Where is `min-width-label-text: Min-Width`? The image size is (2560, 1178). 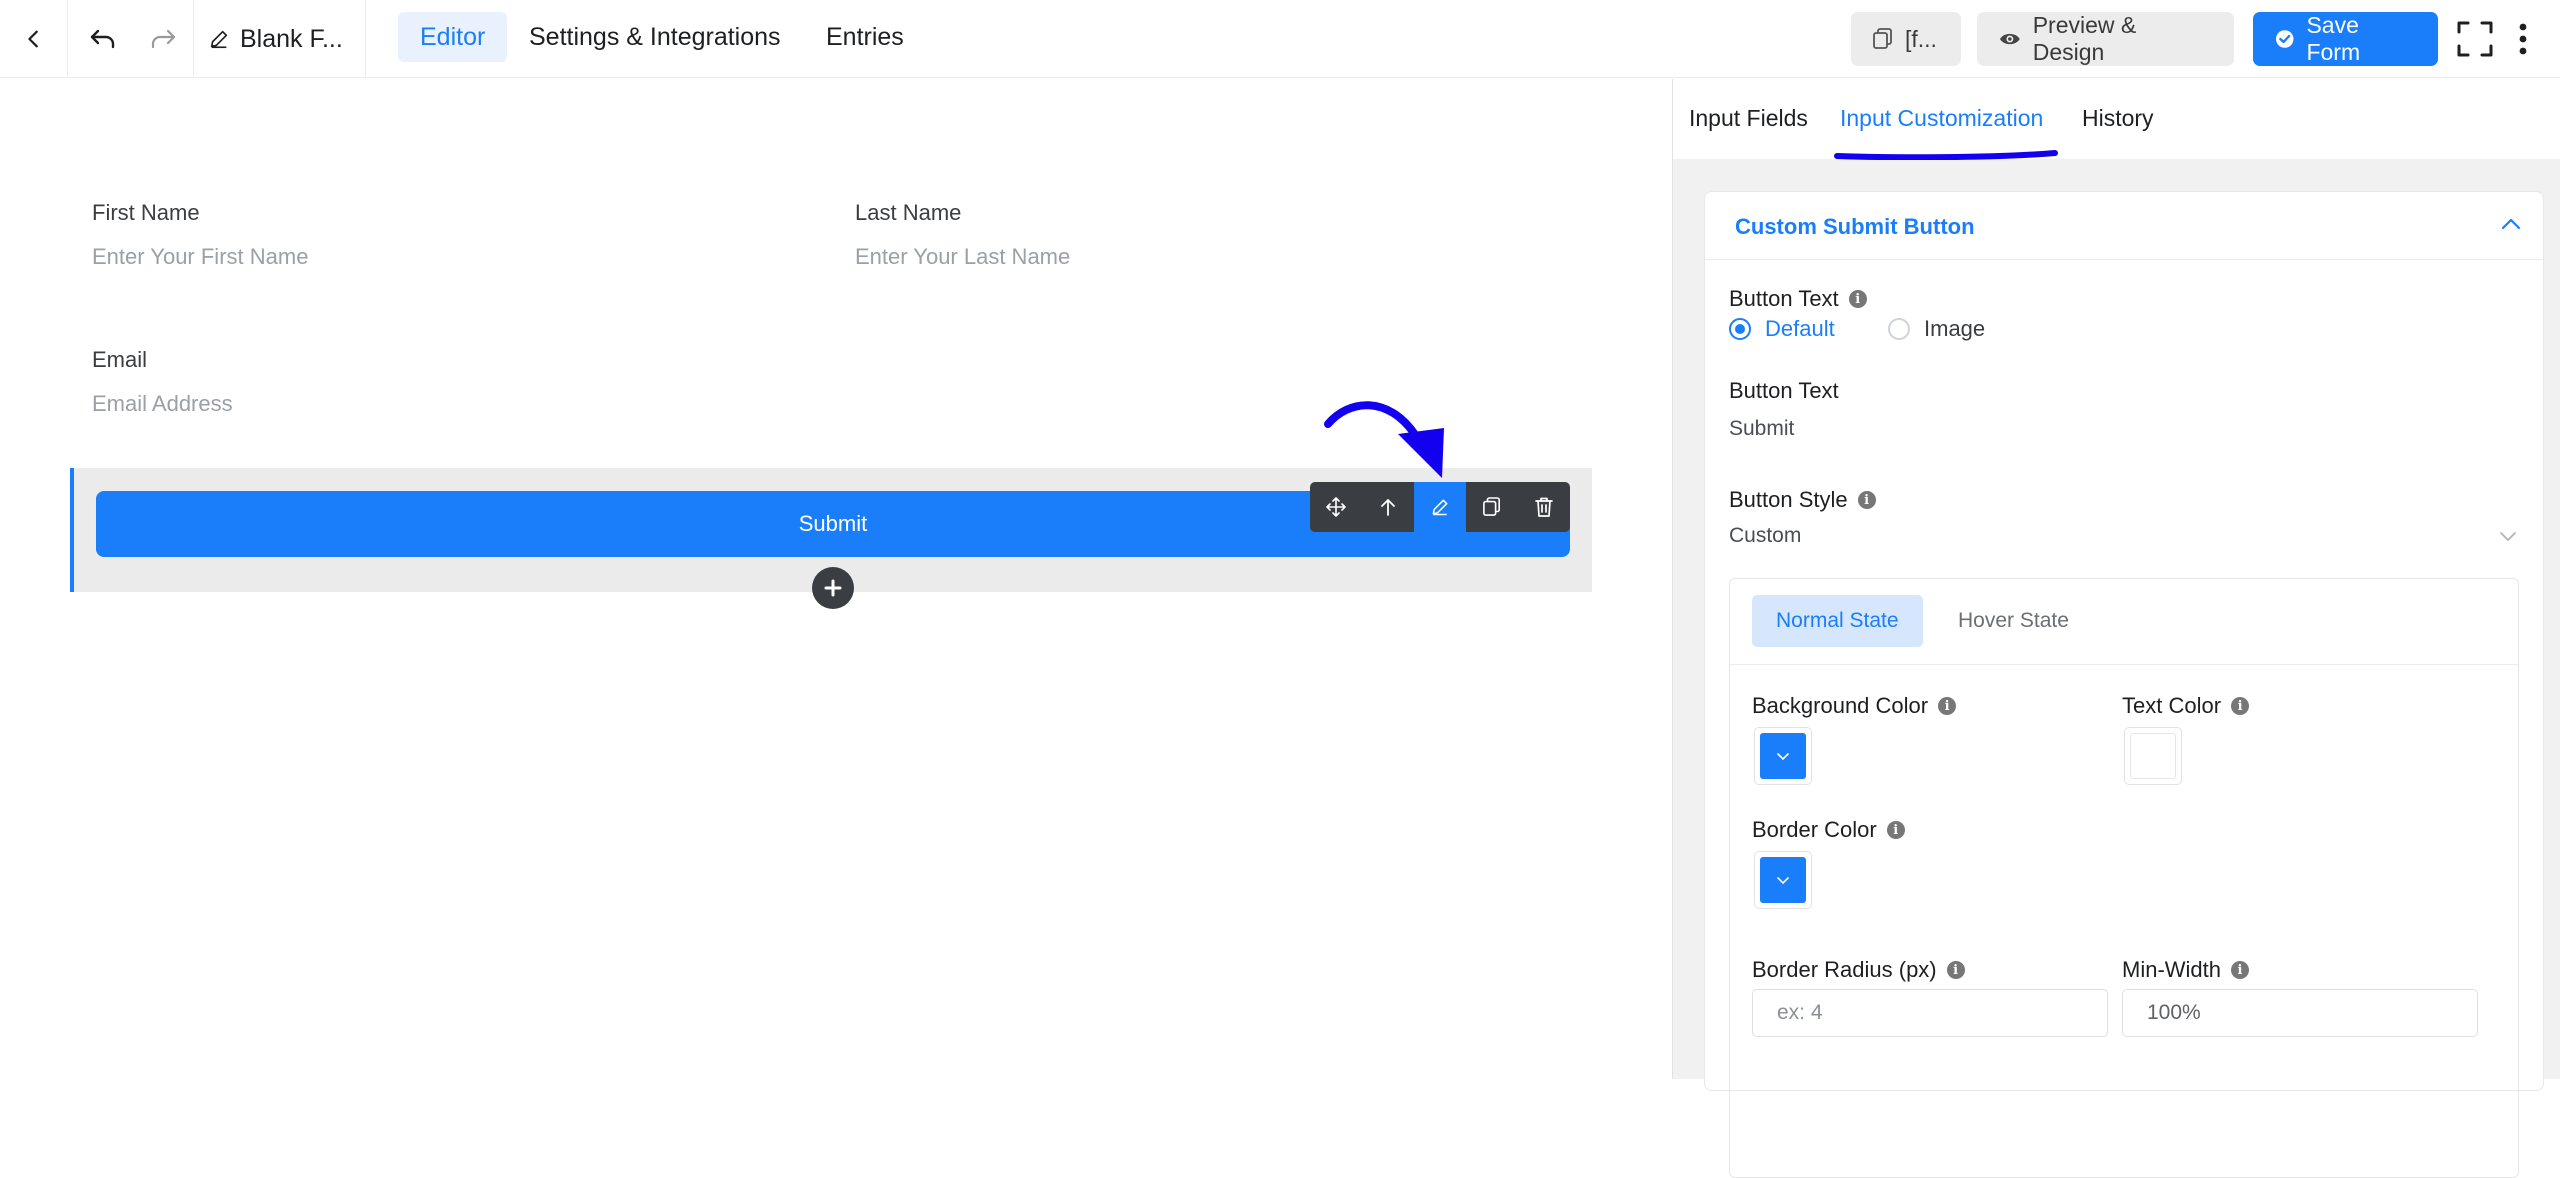 min-width-label-text: Min-Width is located at coordinates (2172, 969).